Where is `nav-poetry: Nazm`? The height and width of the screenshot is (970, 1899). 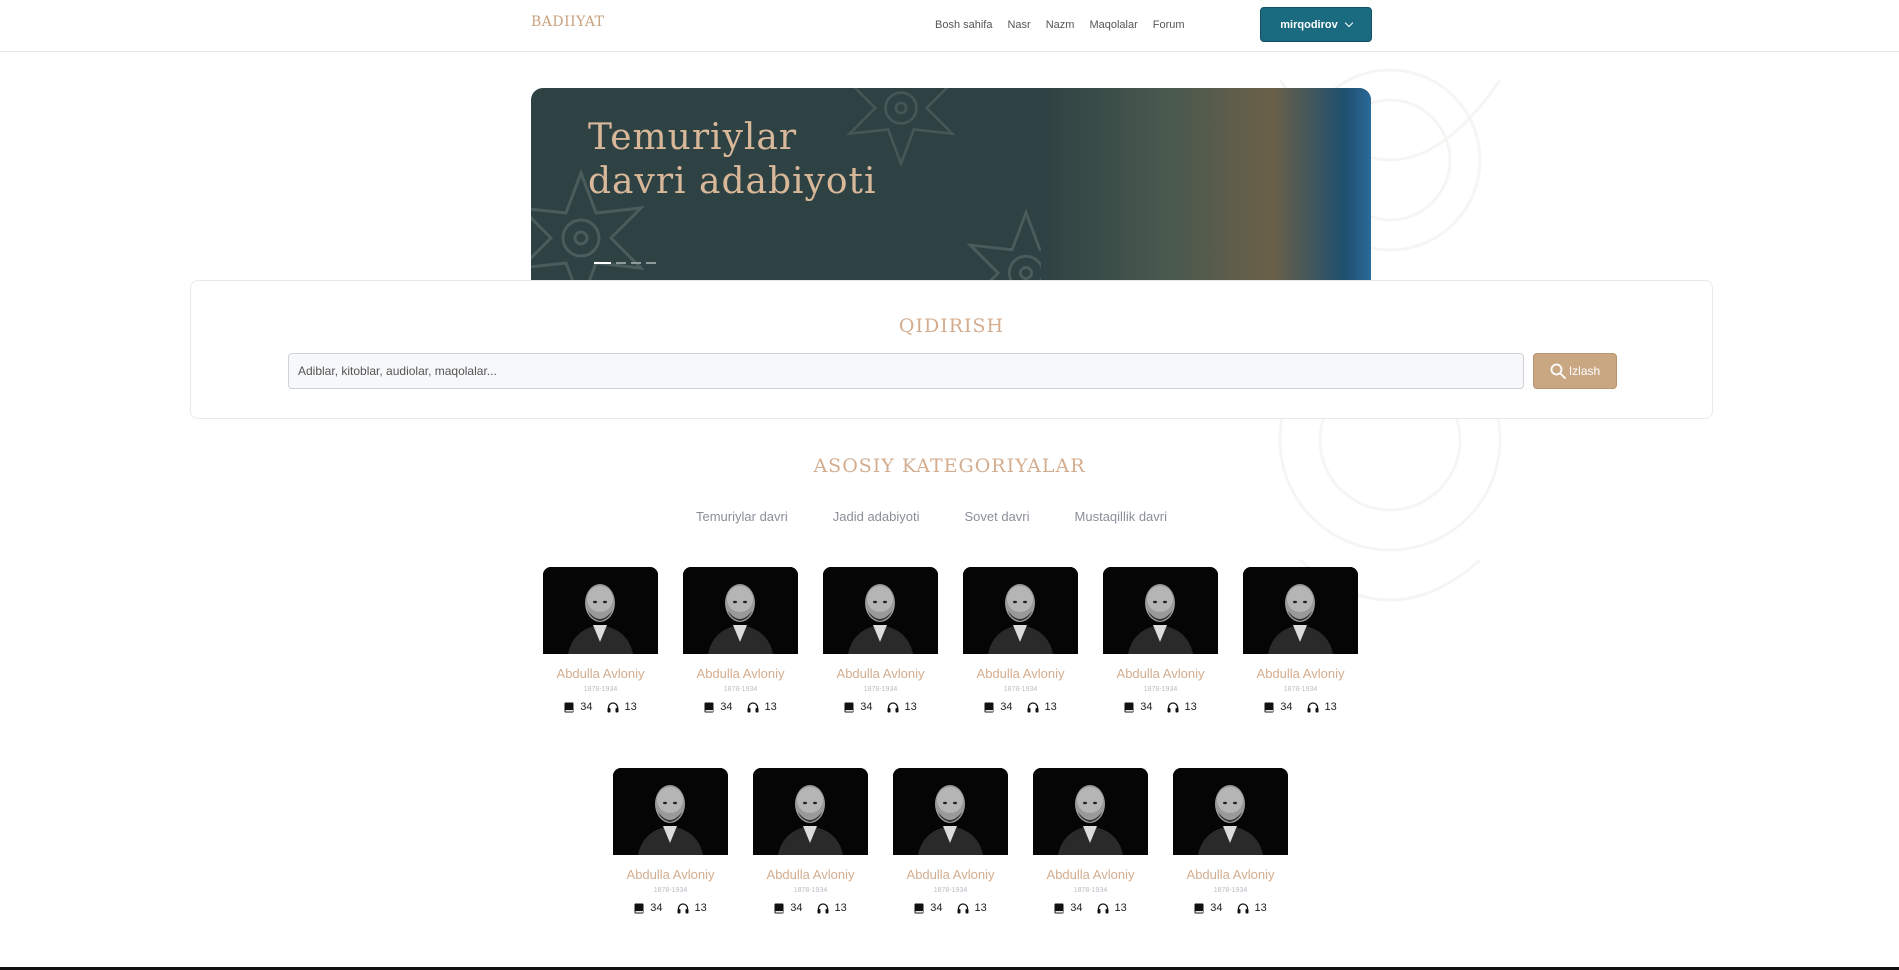
nav-poetry: Nazm is located at coordinates (1060, 25).